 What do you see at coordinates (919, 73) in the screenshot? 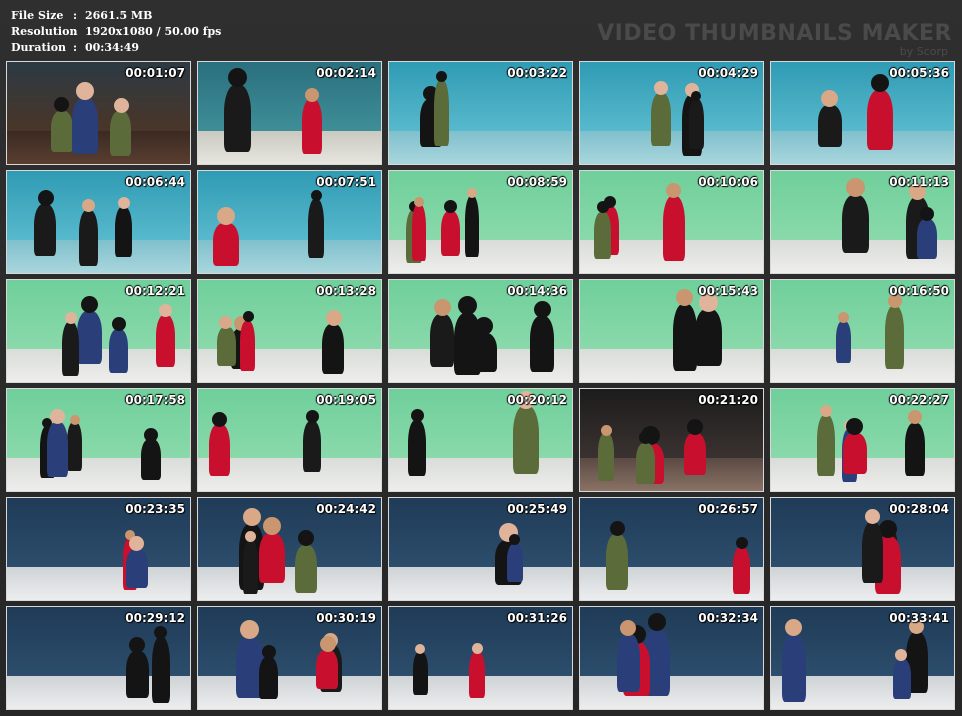
I see `thumbnail-timestamp: 00:05:36` at bounding box center [919, 73].